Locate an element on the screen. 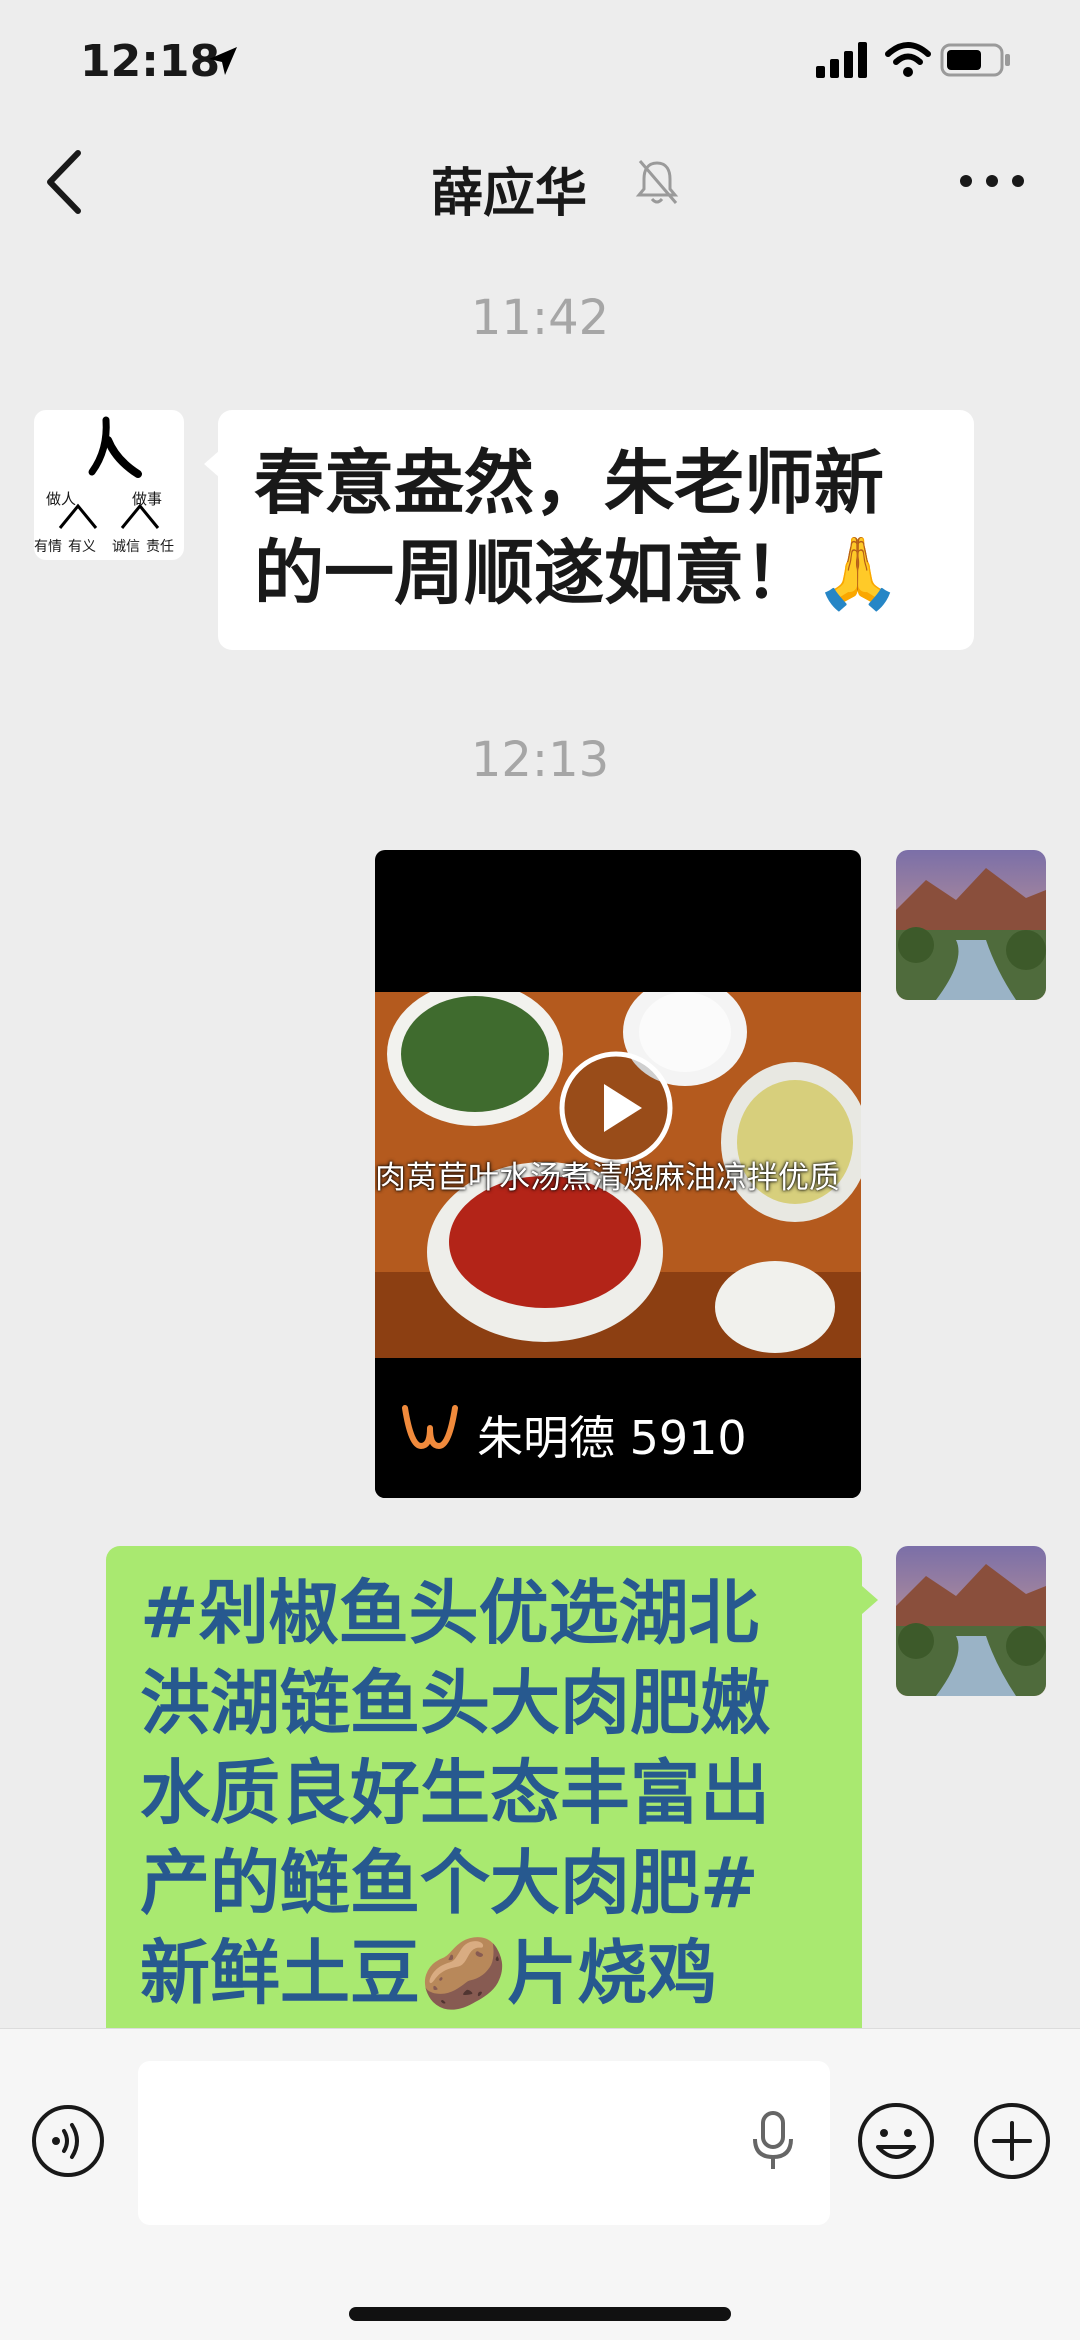  video-message-card: 肉莴苣叶水汤煮清烧麻油凉拌优质 朱明德 5910 is located at coordinates (618, 1174).